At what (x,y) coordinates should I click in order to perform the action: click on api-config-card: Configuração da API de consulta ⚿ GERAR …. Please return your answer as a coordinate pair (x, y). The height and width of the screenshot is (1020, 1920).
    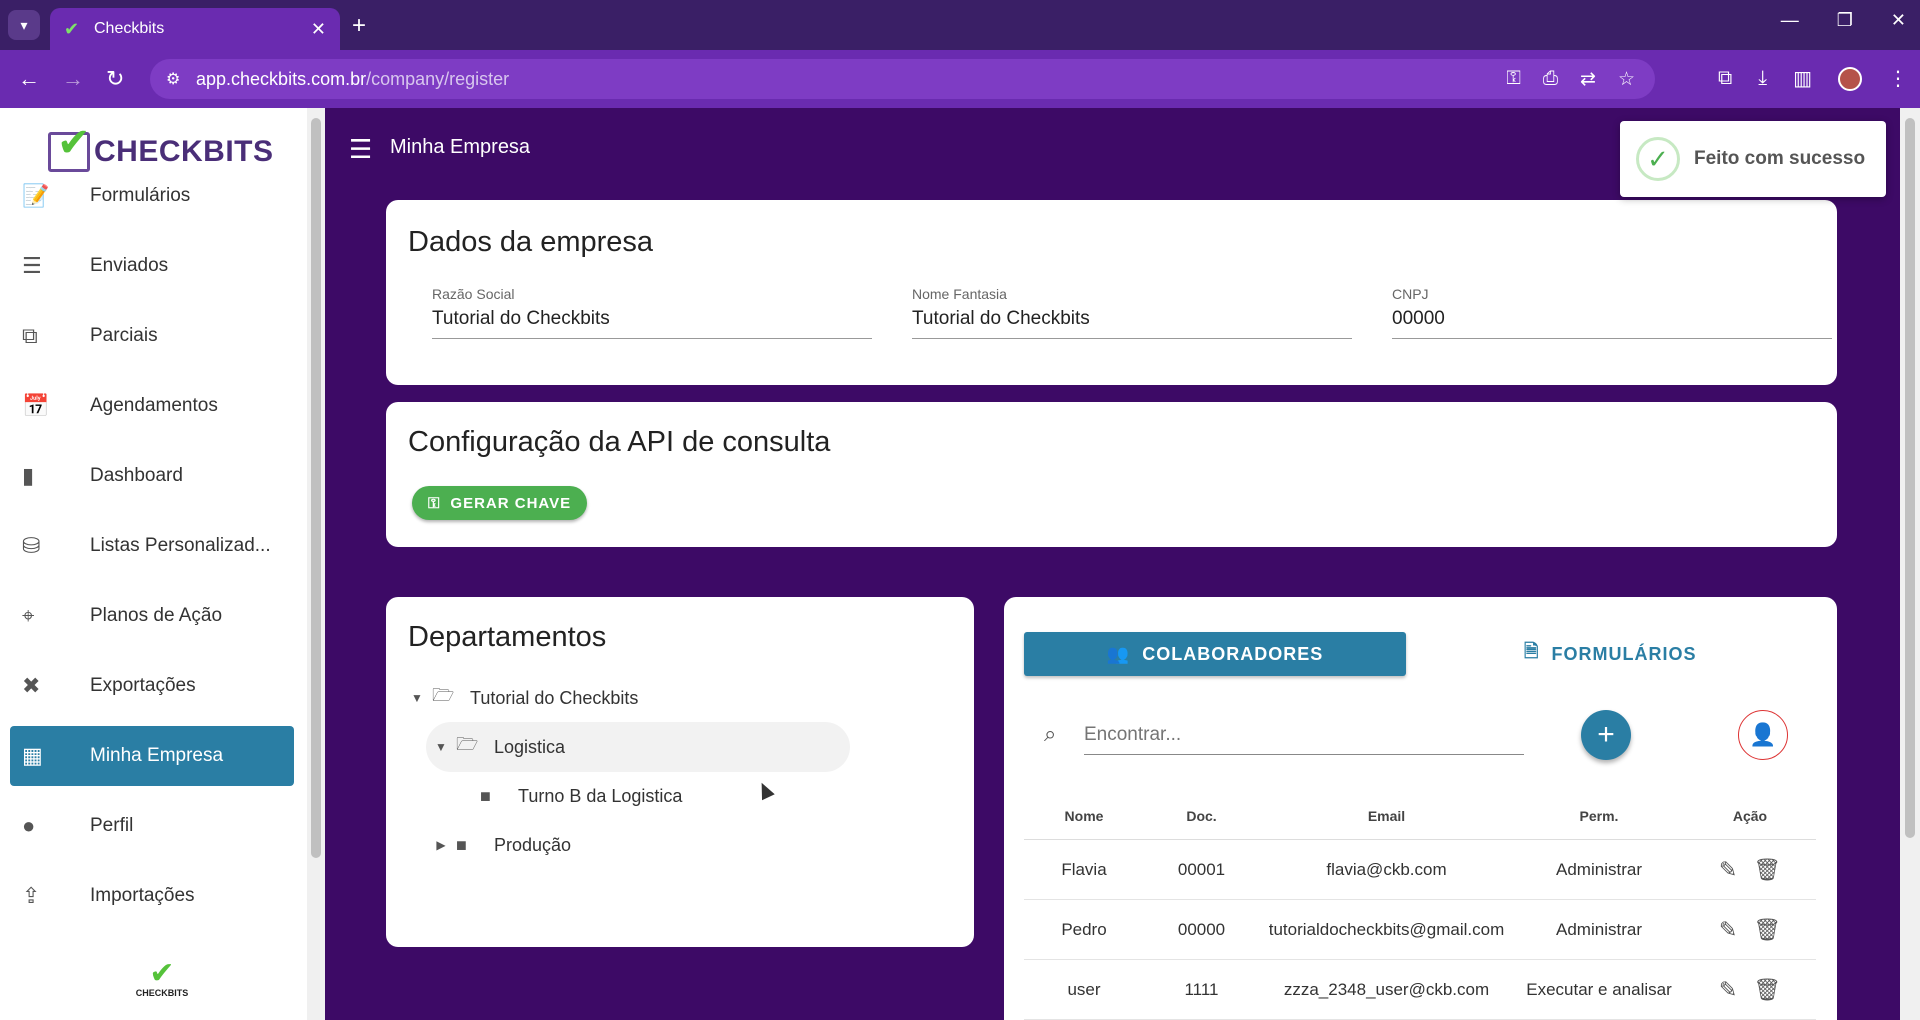
    Looking at the image, I should click on (1111, 474).